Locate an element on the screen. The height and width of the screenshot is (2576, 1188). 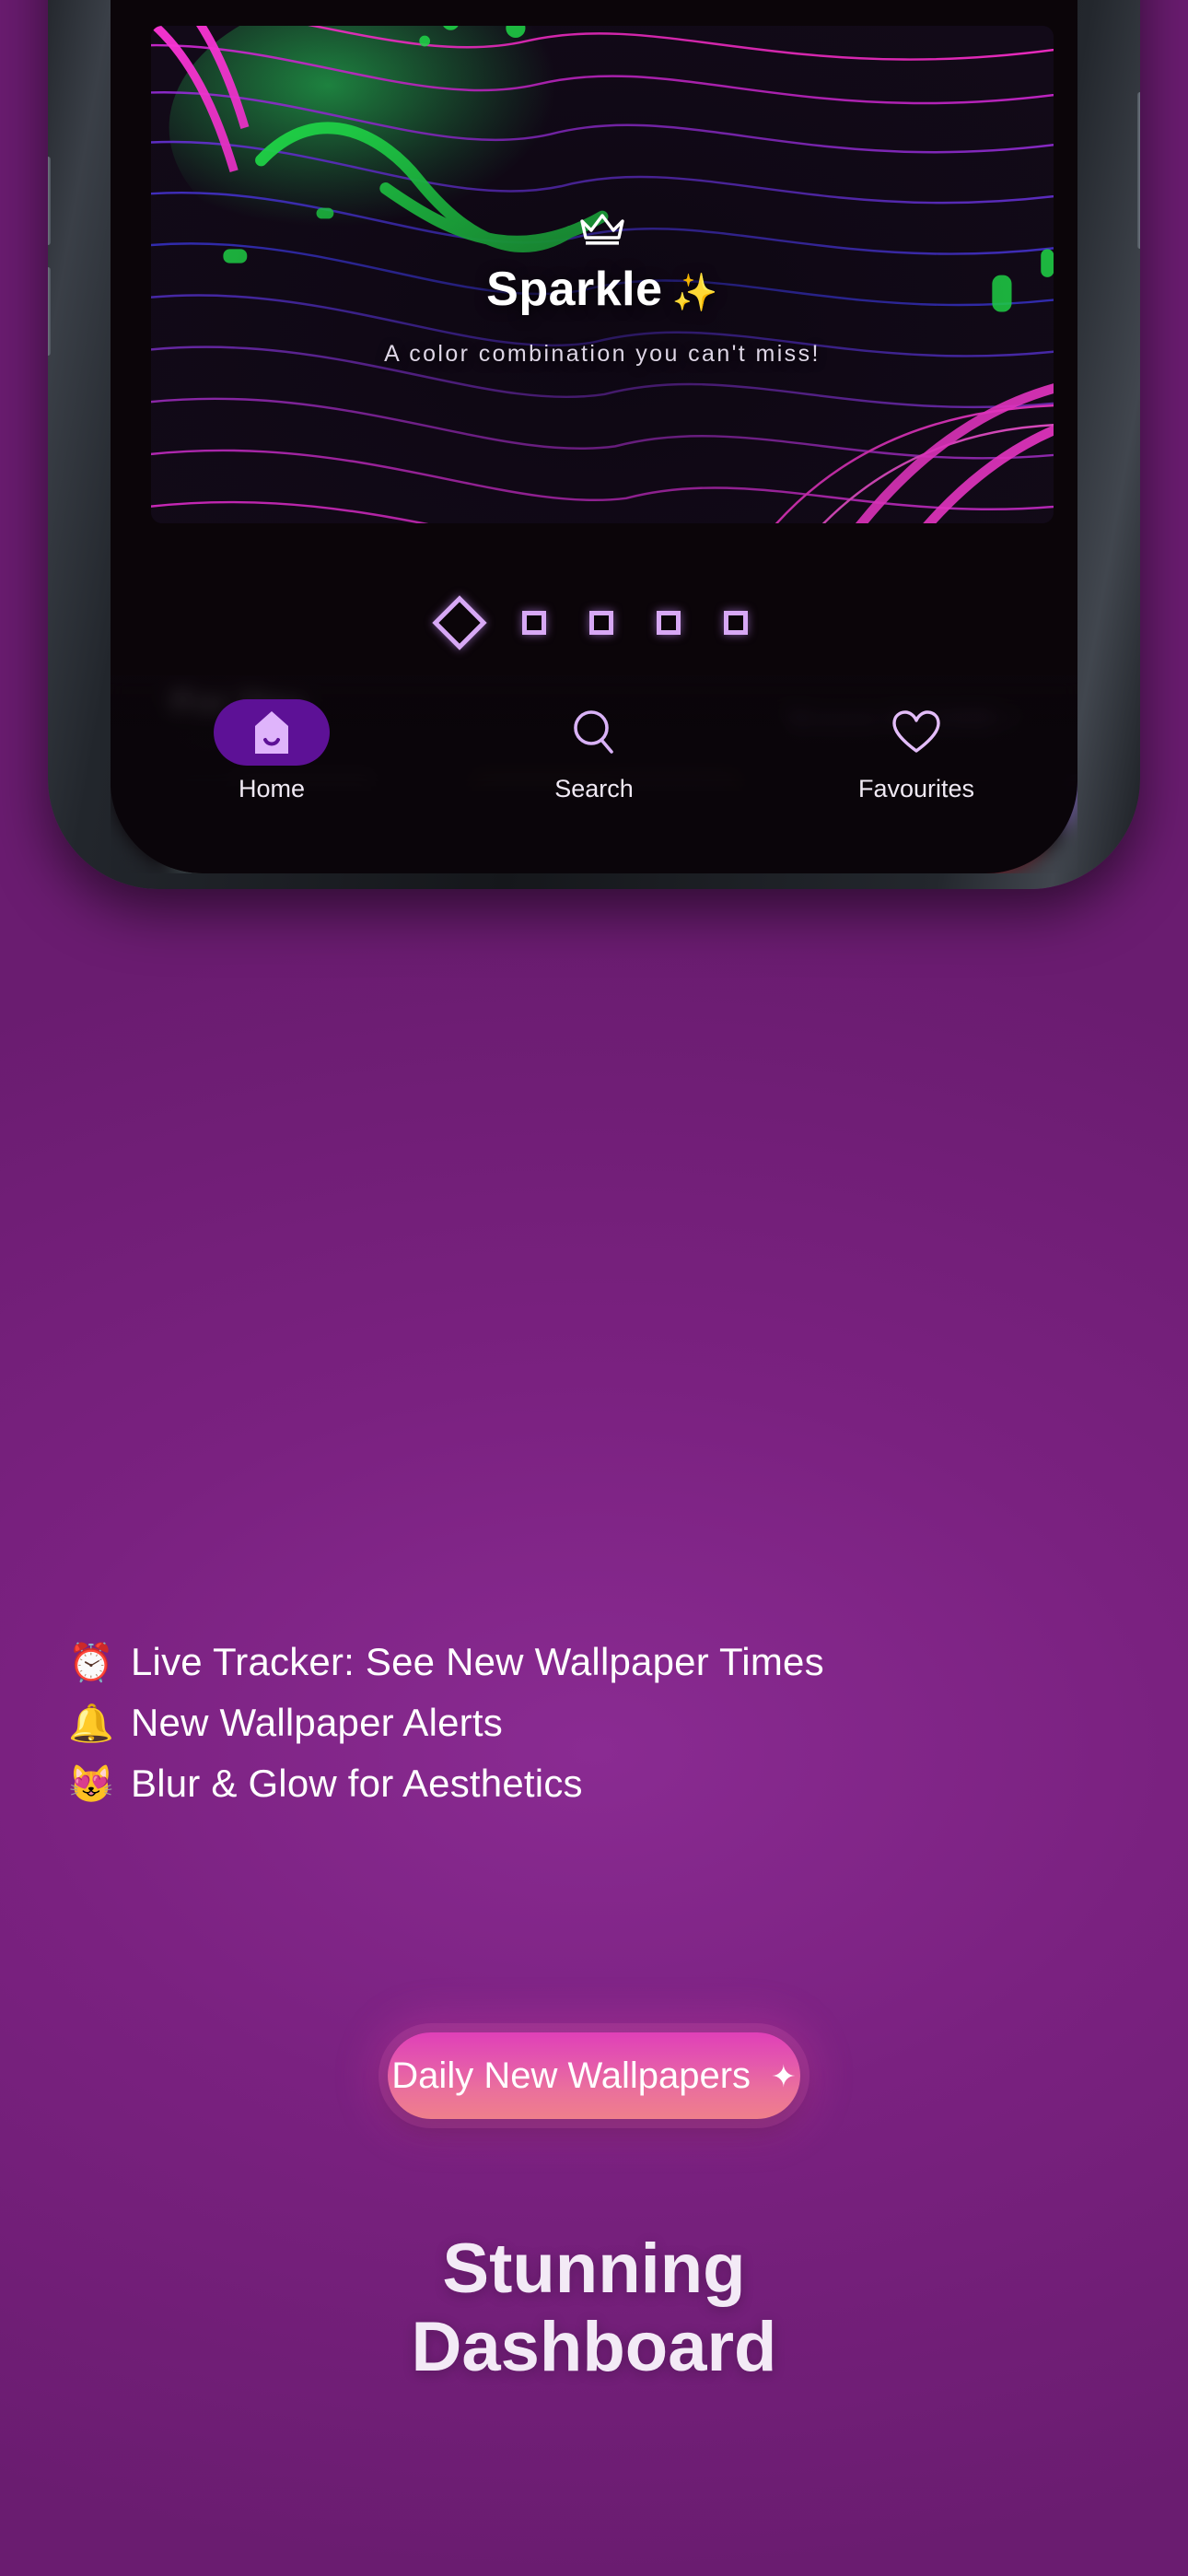
headline-line-1: Stunning is located at coordinates (594, 2269).